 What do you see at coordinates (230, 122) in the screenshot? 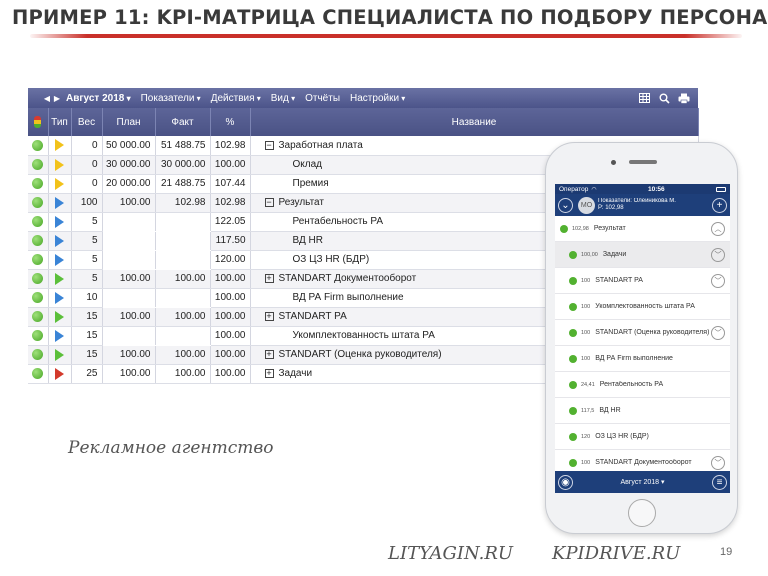
I see `percent-column-header: %` at bounding box center [230, 122].